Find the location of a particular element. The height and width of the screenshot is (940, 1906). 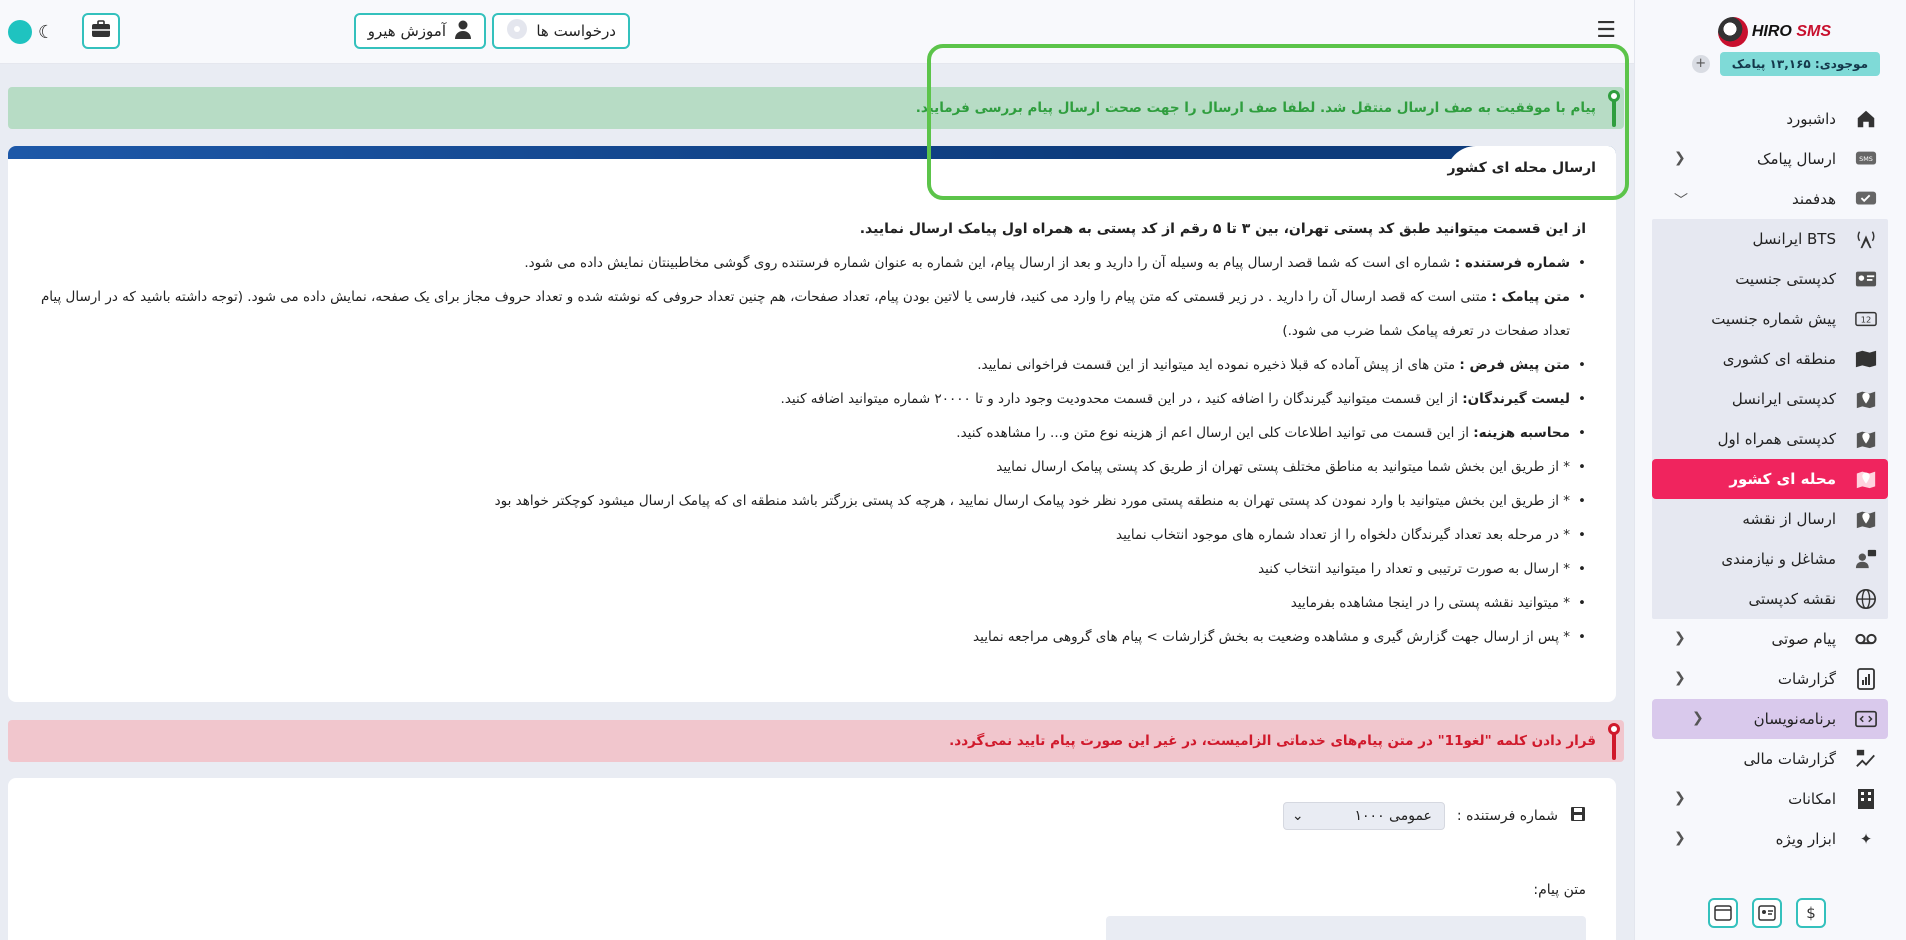

sidebar-item-developers: برنامه‌نویسان ❮ is located at coordinates (1770, 719).